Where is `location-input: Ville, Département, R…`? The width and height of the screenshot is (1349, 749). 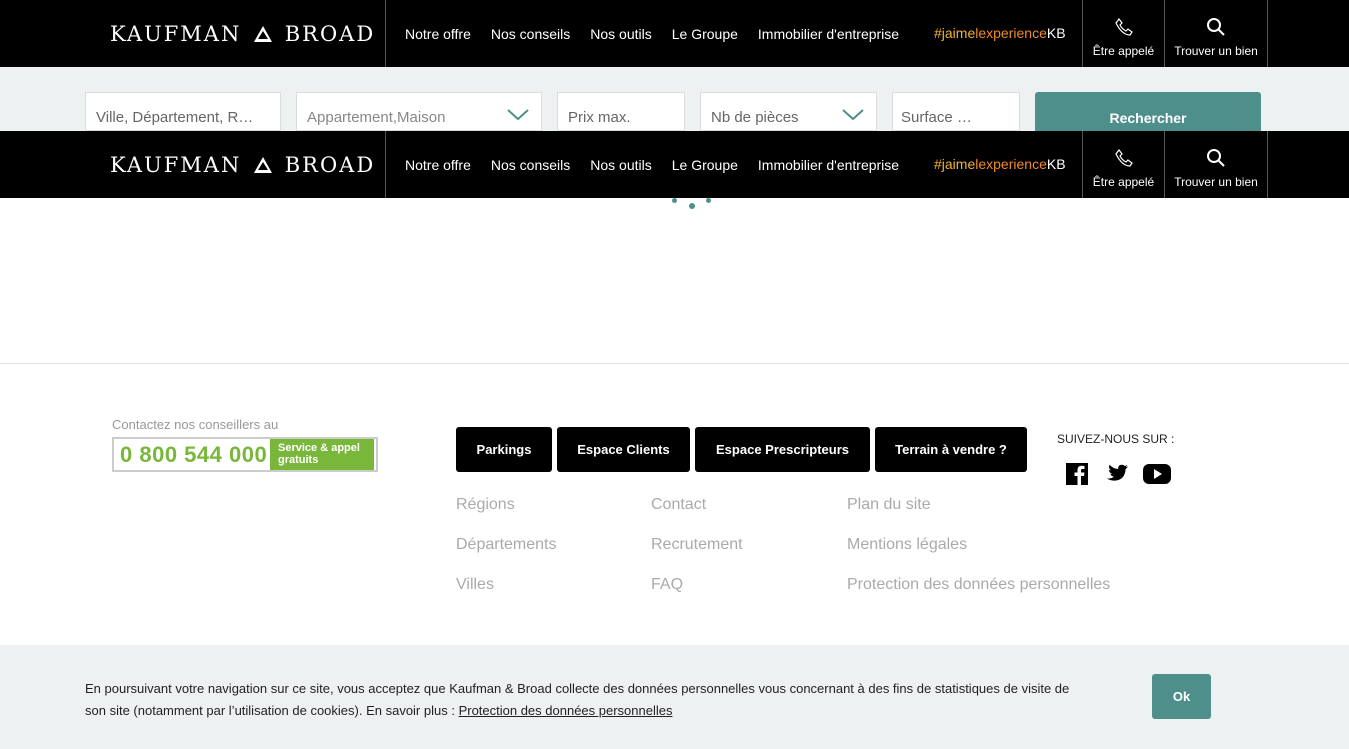
location-input: Ville, Département, R… is located at coordinates (183, 111).